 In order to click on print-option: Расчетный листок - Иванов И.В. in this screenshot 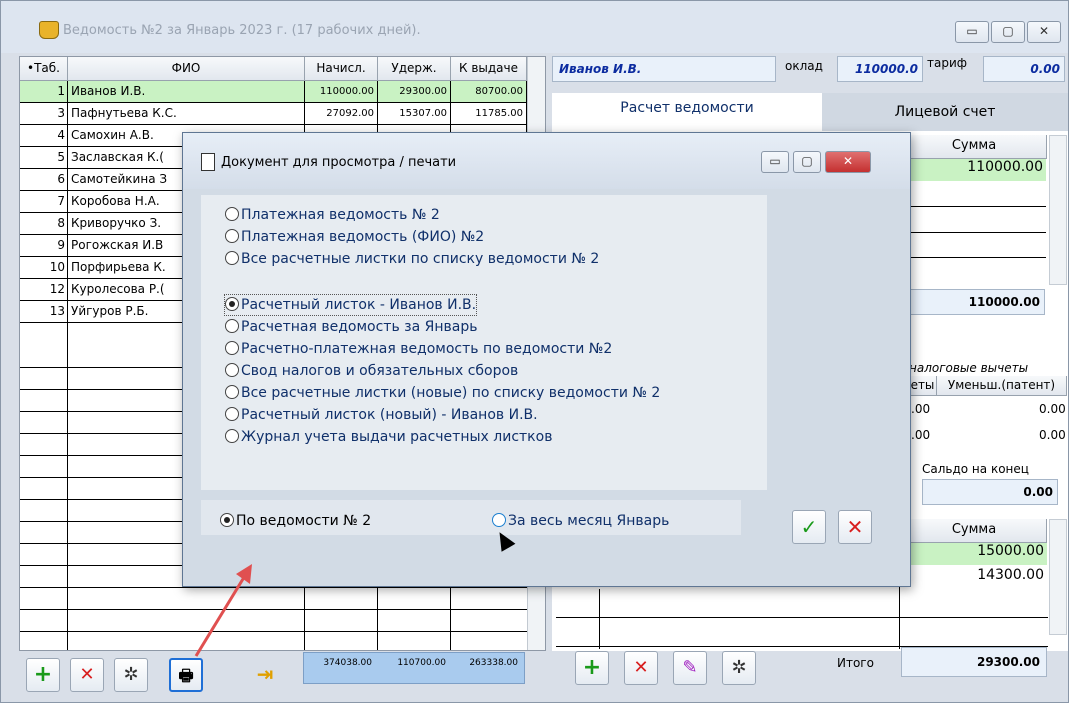, I will do `click(350, 305)`.